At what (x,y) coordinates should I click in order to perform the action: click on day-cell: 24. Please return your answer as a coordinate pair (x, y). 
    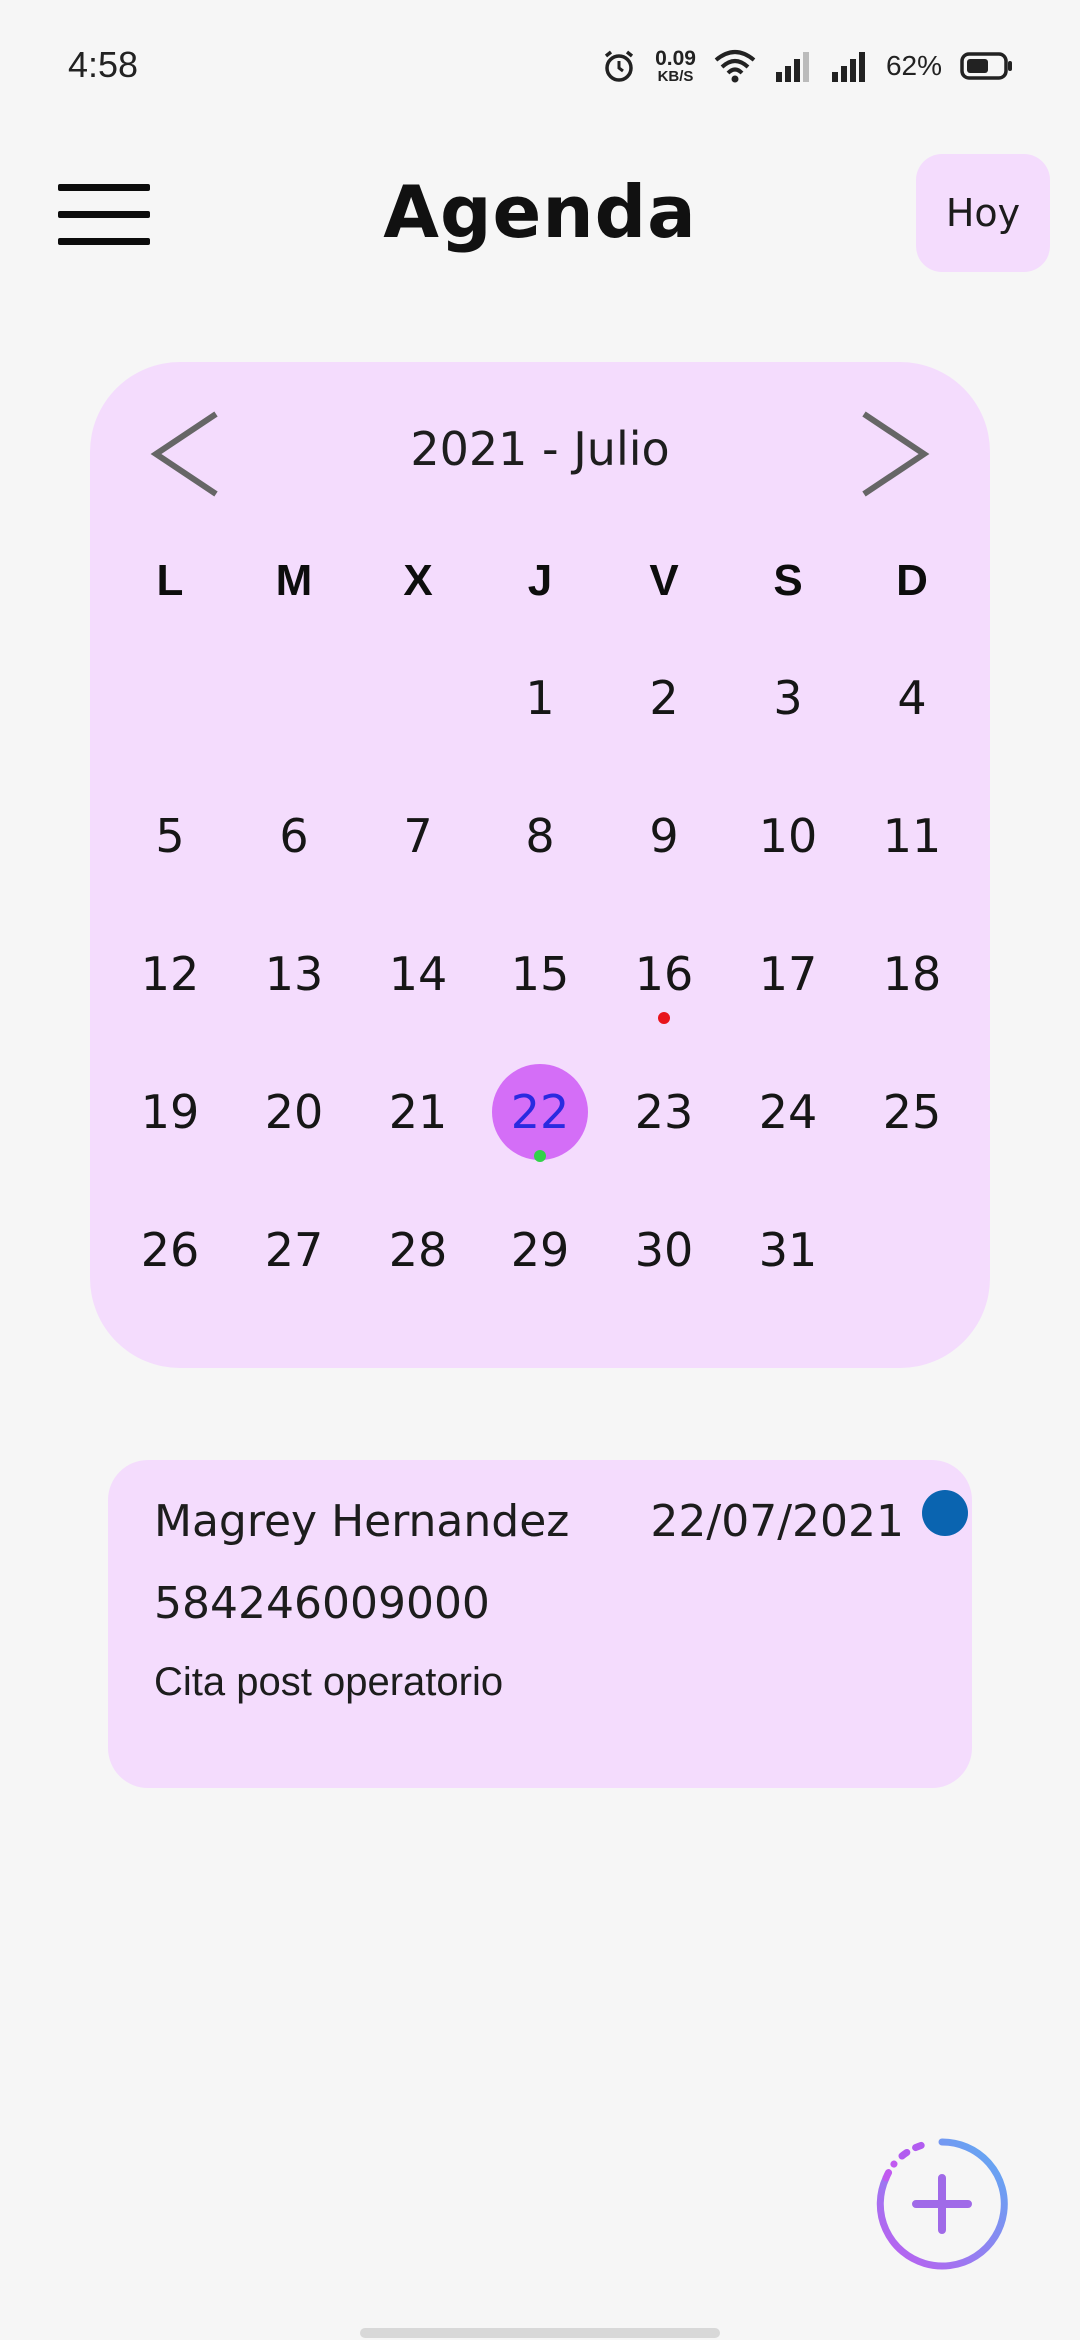
    Looking at the image, I should click on (788, 1112).